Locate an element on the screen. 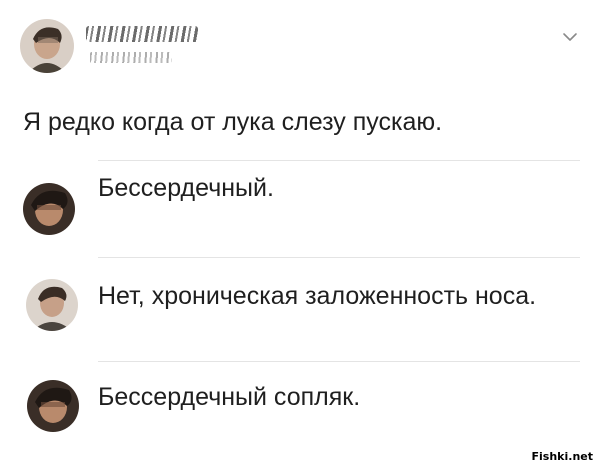 The width and height of the screenshot is (600, 468). chevron-down-icon is located at coordinates (570, 36).